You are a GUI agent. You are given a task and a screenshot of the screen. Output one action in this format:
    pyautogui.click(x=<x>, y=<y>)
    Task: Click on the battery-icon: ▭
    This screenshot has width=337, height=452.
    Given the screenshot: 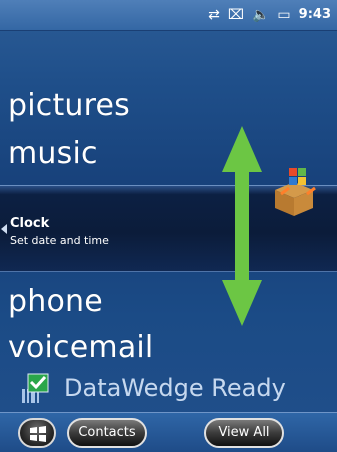 What is the action you would take?
    pyautogui.click(x=284, y=15)
    